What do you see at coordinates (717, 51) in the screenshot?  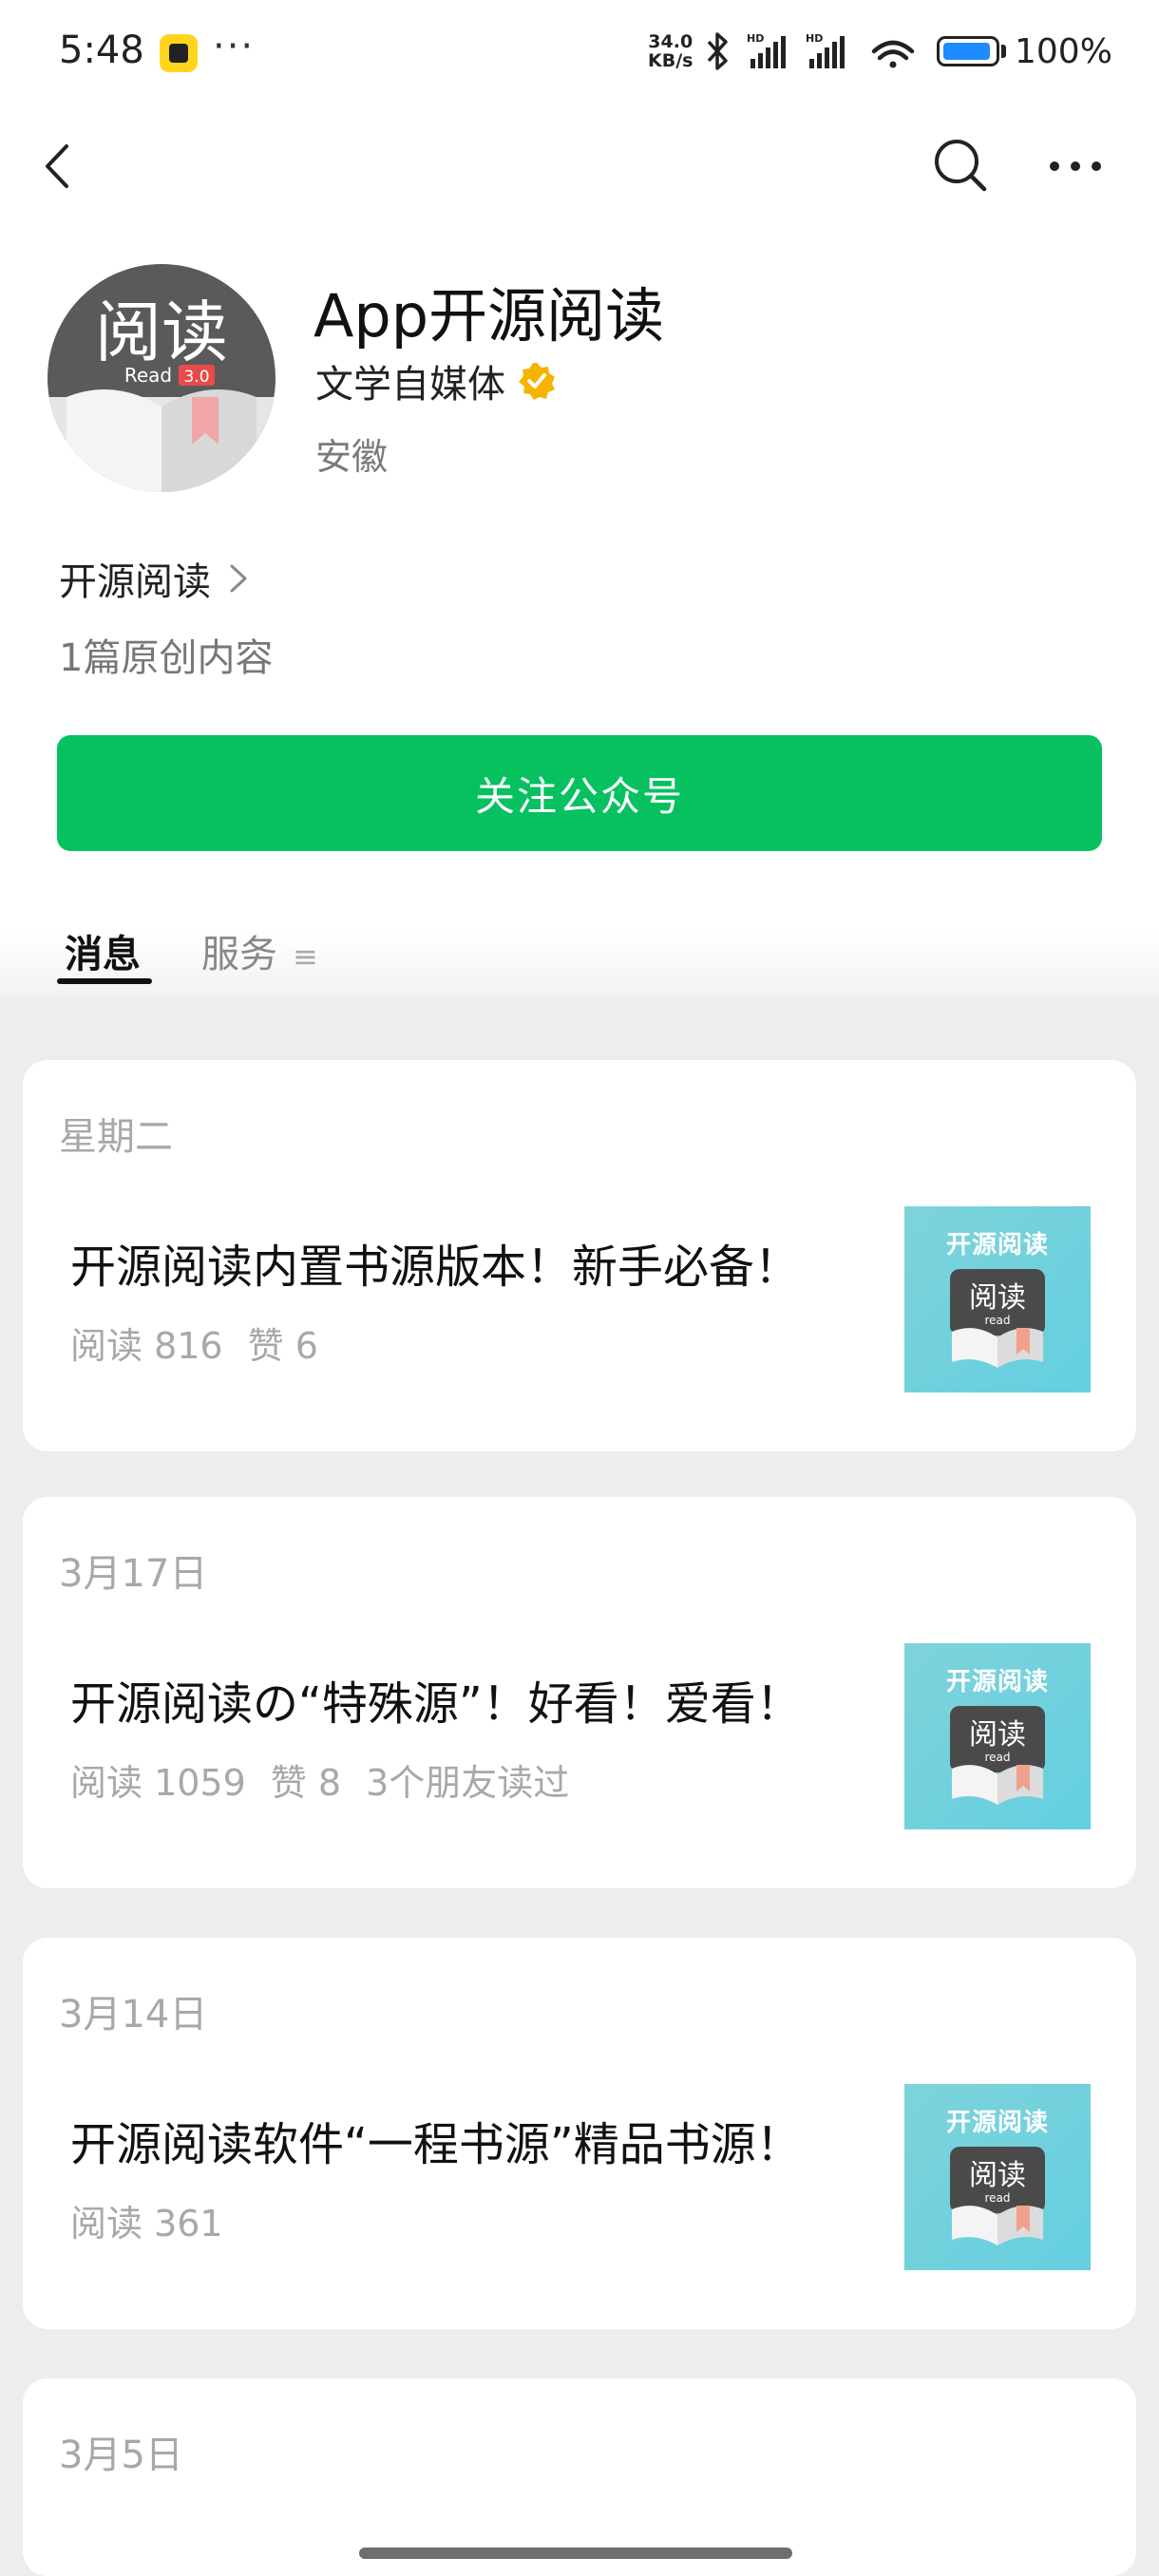 I see `bluetooth-icon` at bounding box center [717, 51].